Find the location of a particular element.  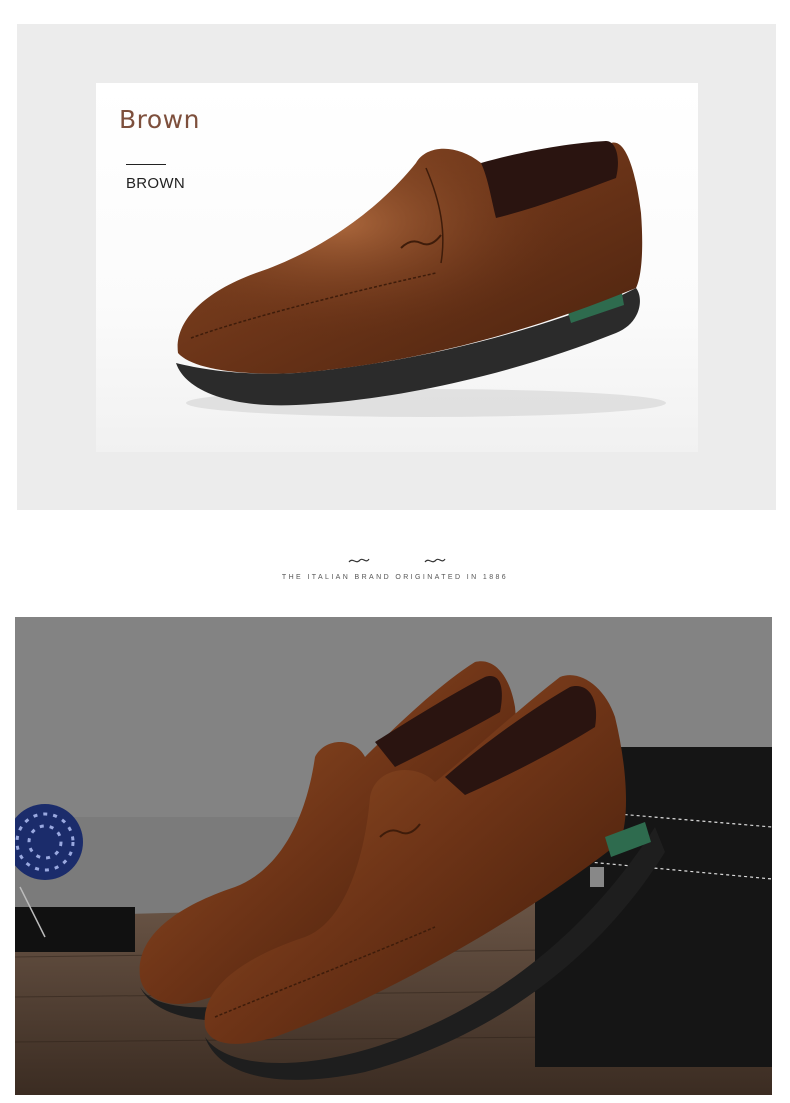

color-subtitle: BROWN is located at coordinates (155, 183).